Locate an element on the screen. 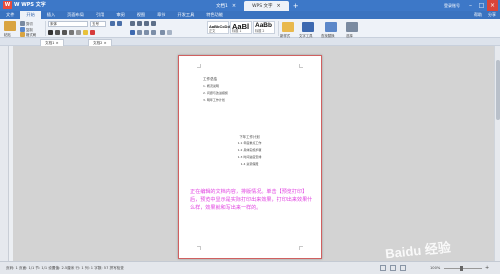 The width and height of the screenshot is (500, 274). align-left-icon is located at coordinates (132, 32).